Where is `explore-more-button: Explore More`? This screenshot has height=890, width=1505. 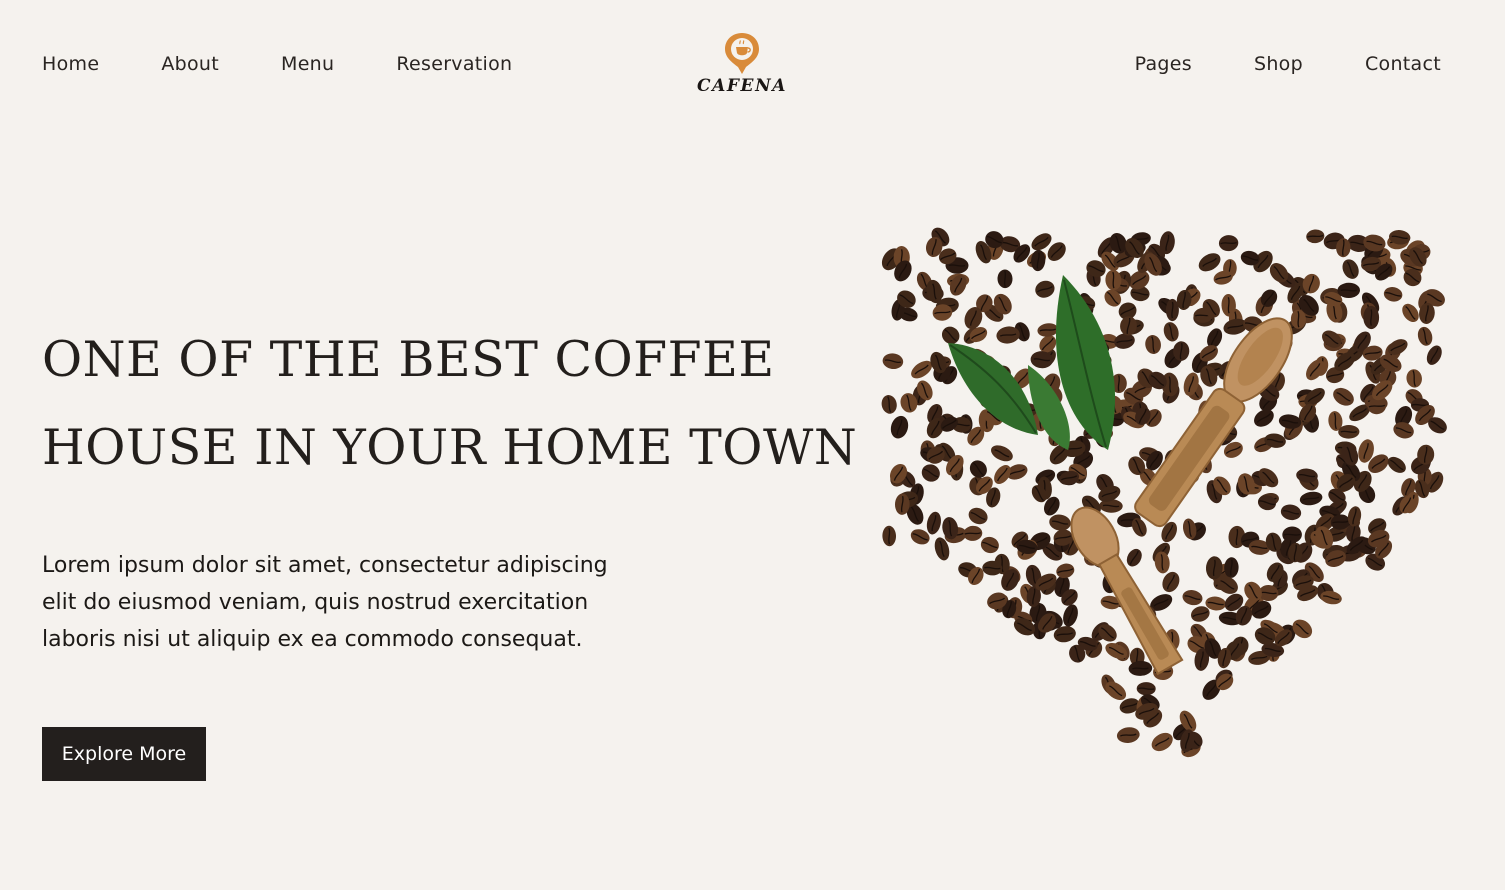
explore-more-button: Explore More is located at coordinates (124, 754).